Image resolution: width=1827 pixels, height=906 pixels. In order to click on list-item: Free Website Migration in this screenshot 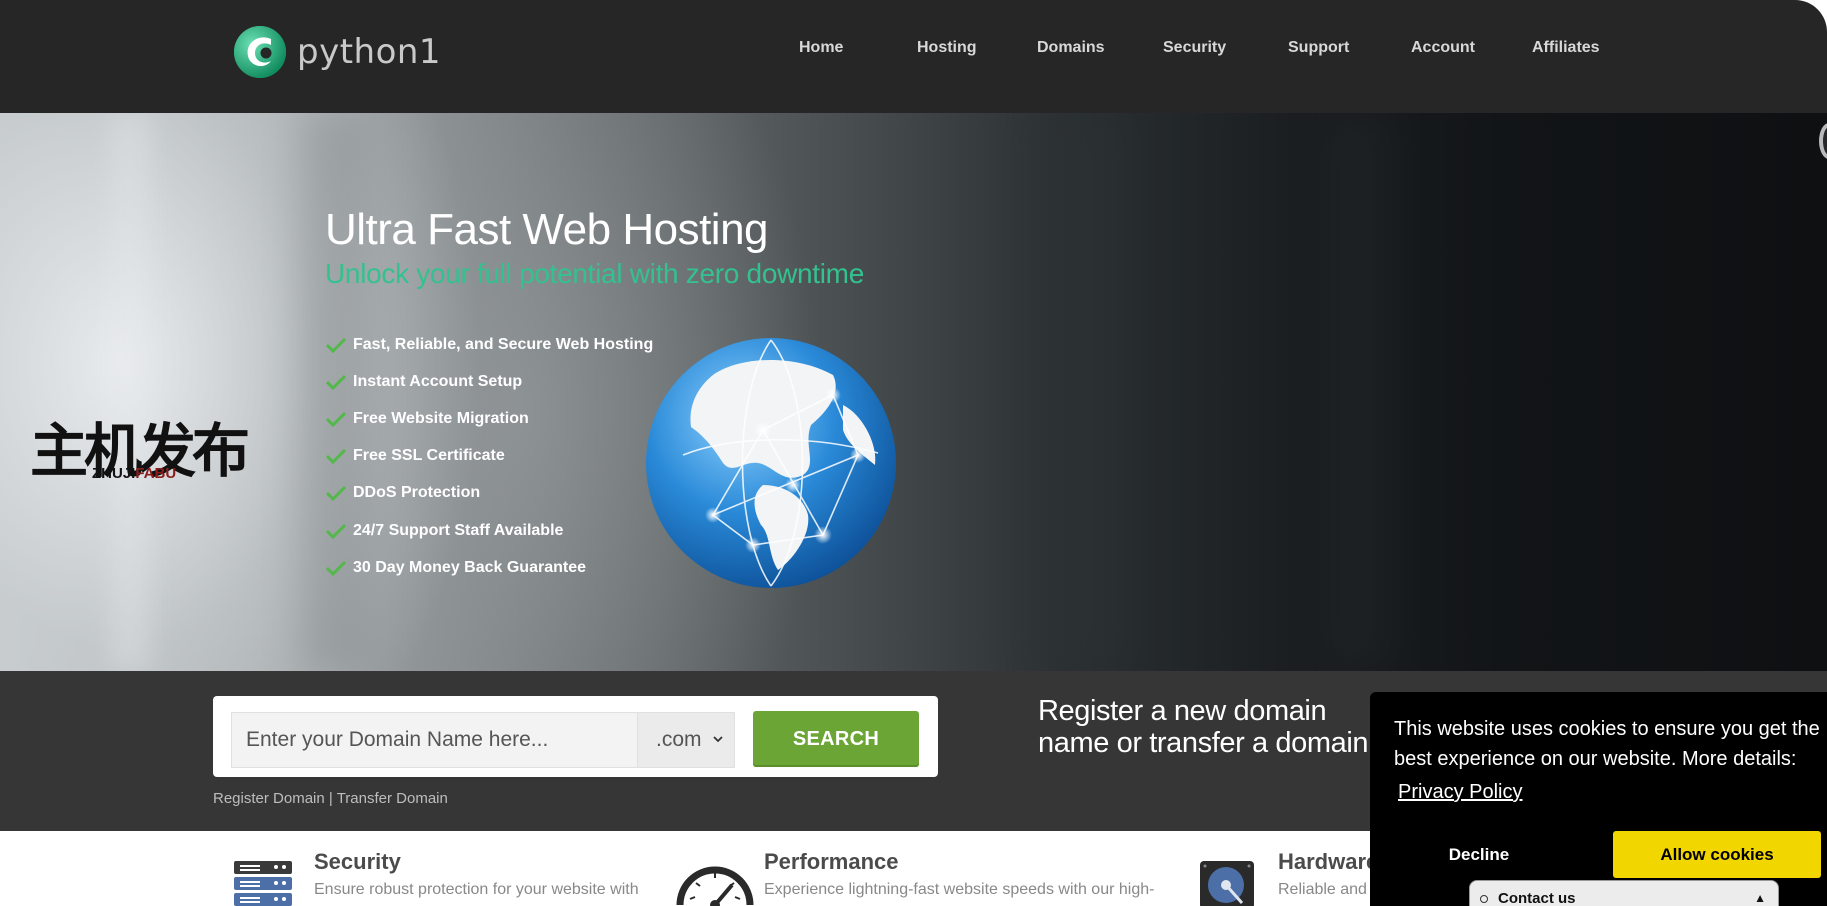, I will do `click(489, 418)`.